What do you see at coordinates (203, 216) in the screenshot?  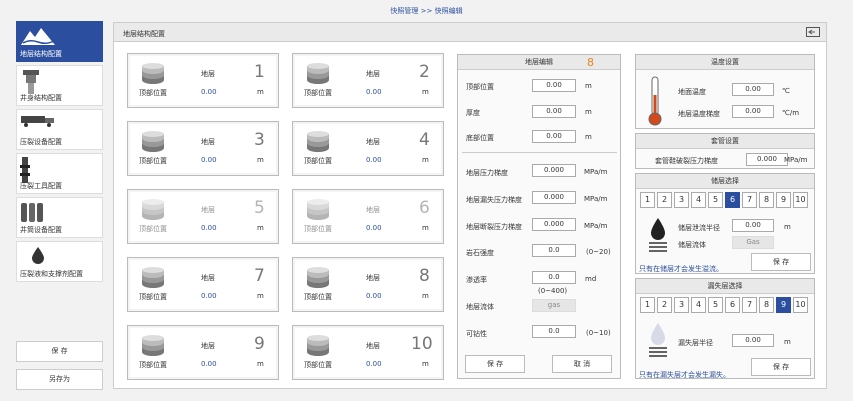 I see `layer-card: 地层 5 顶部位置 0.00 m` at bounding box center [203, 216].